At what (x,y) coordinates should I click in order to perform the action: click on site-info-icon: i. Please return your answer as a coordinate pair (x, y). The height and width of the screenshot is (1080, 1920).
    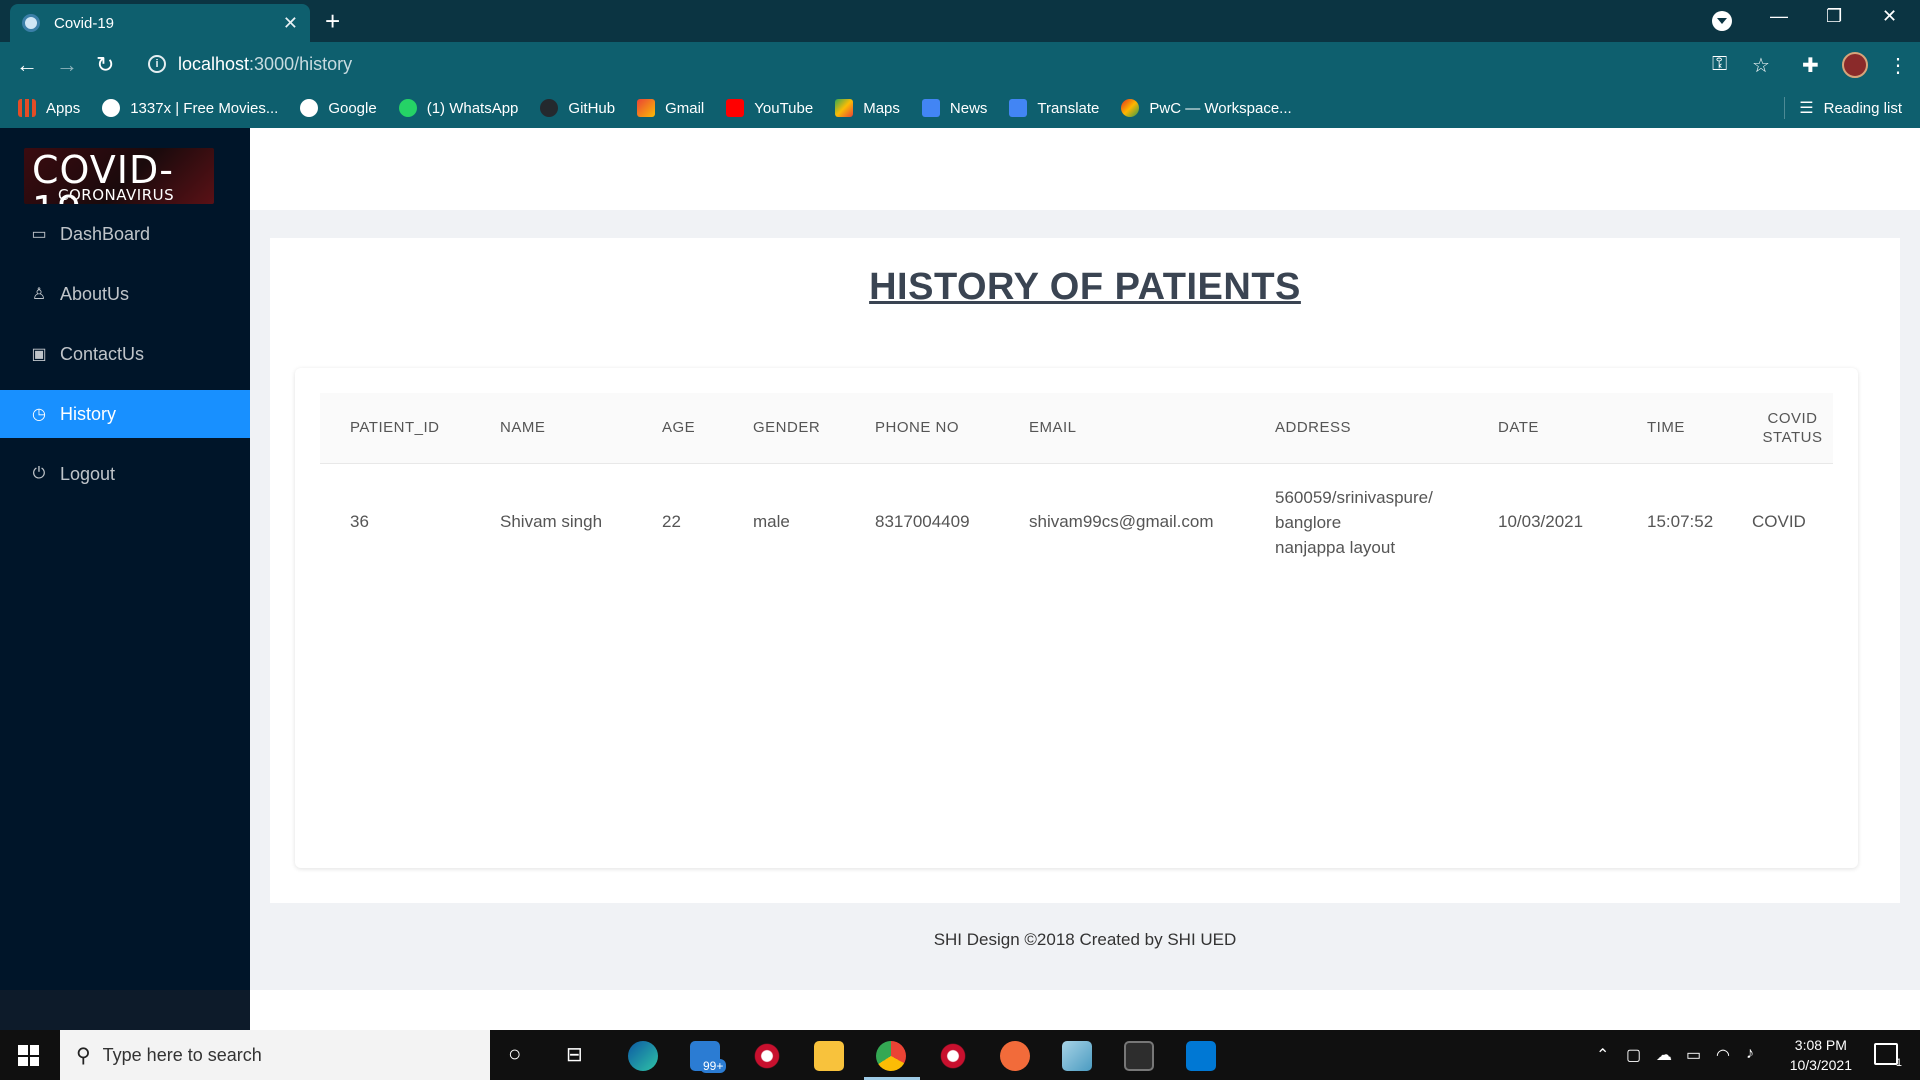
    Looking at the image, I should click on (157, 64).